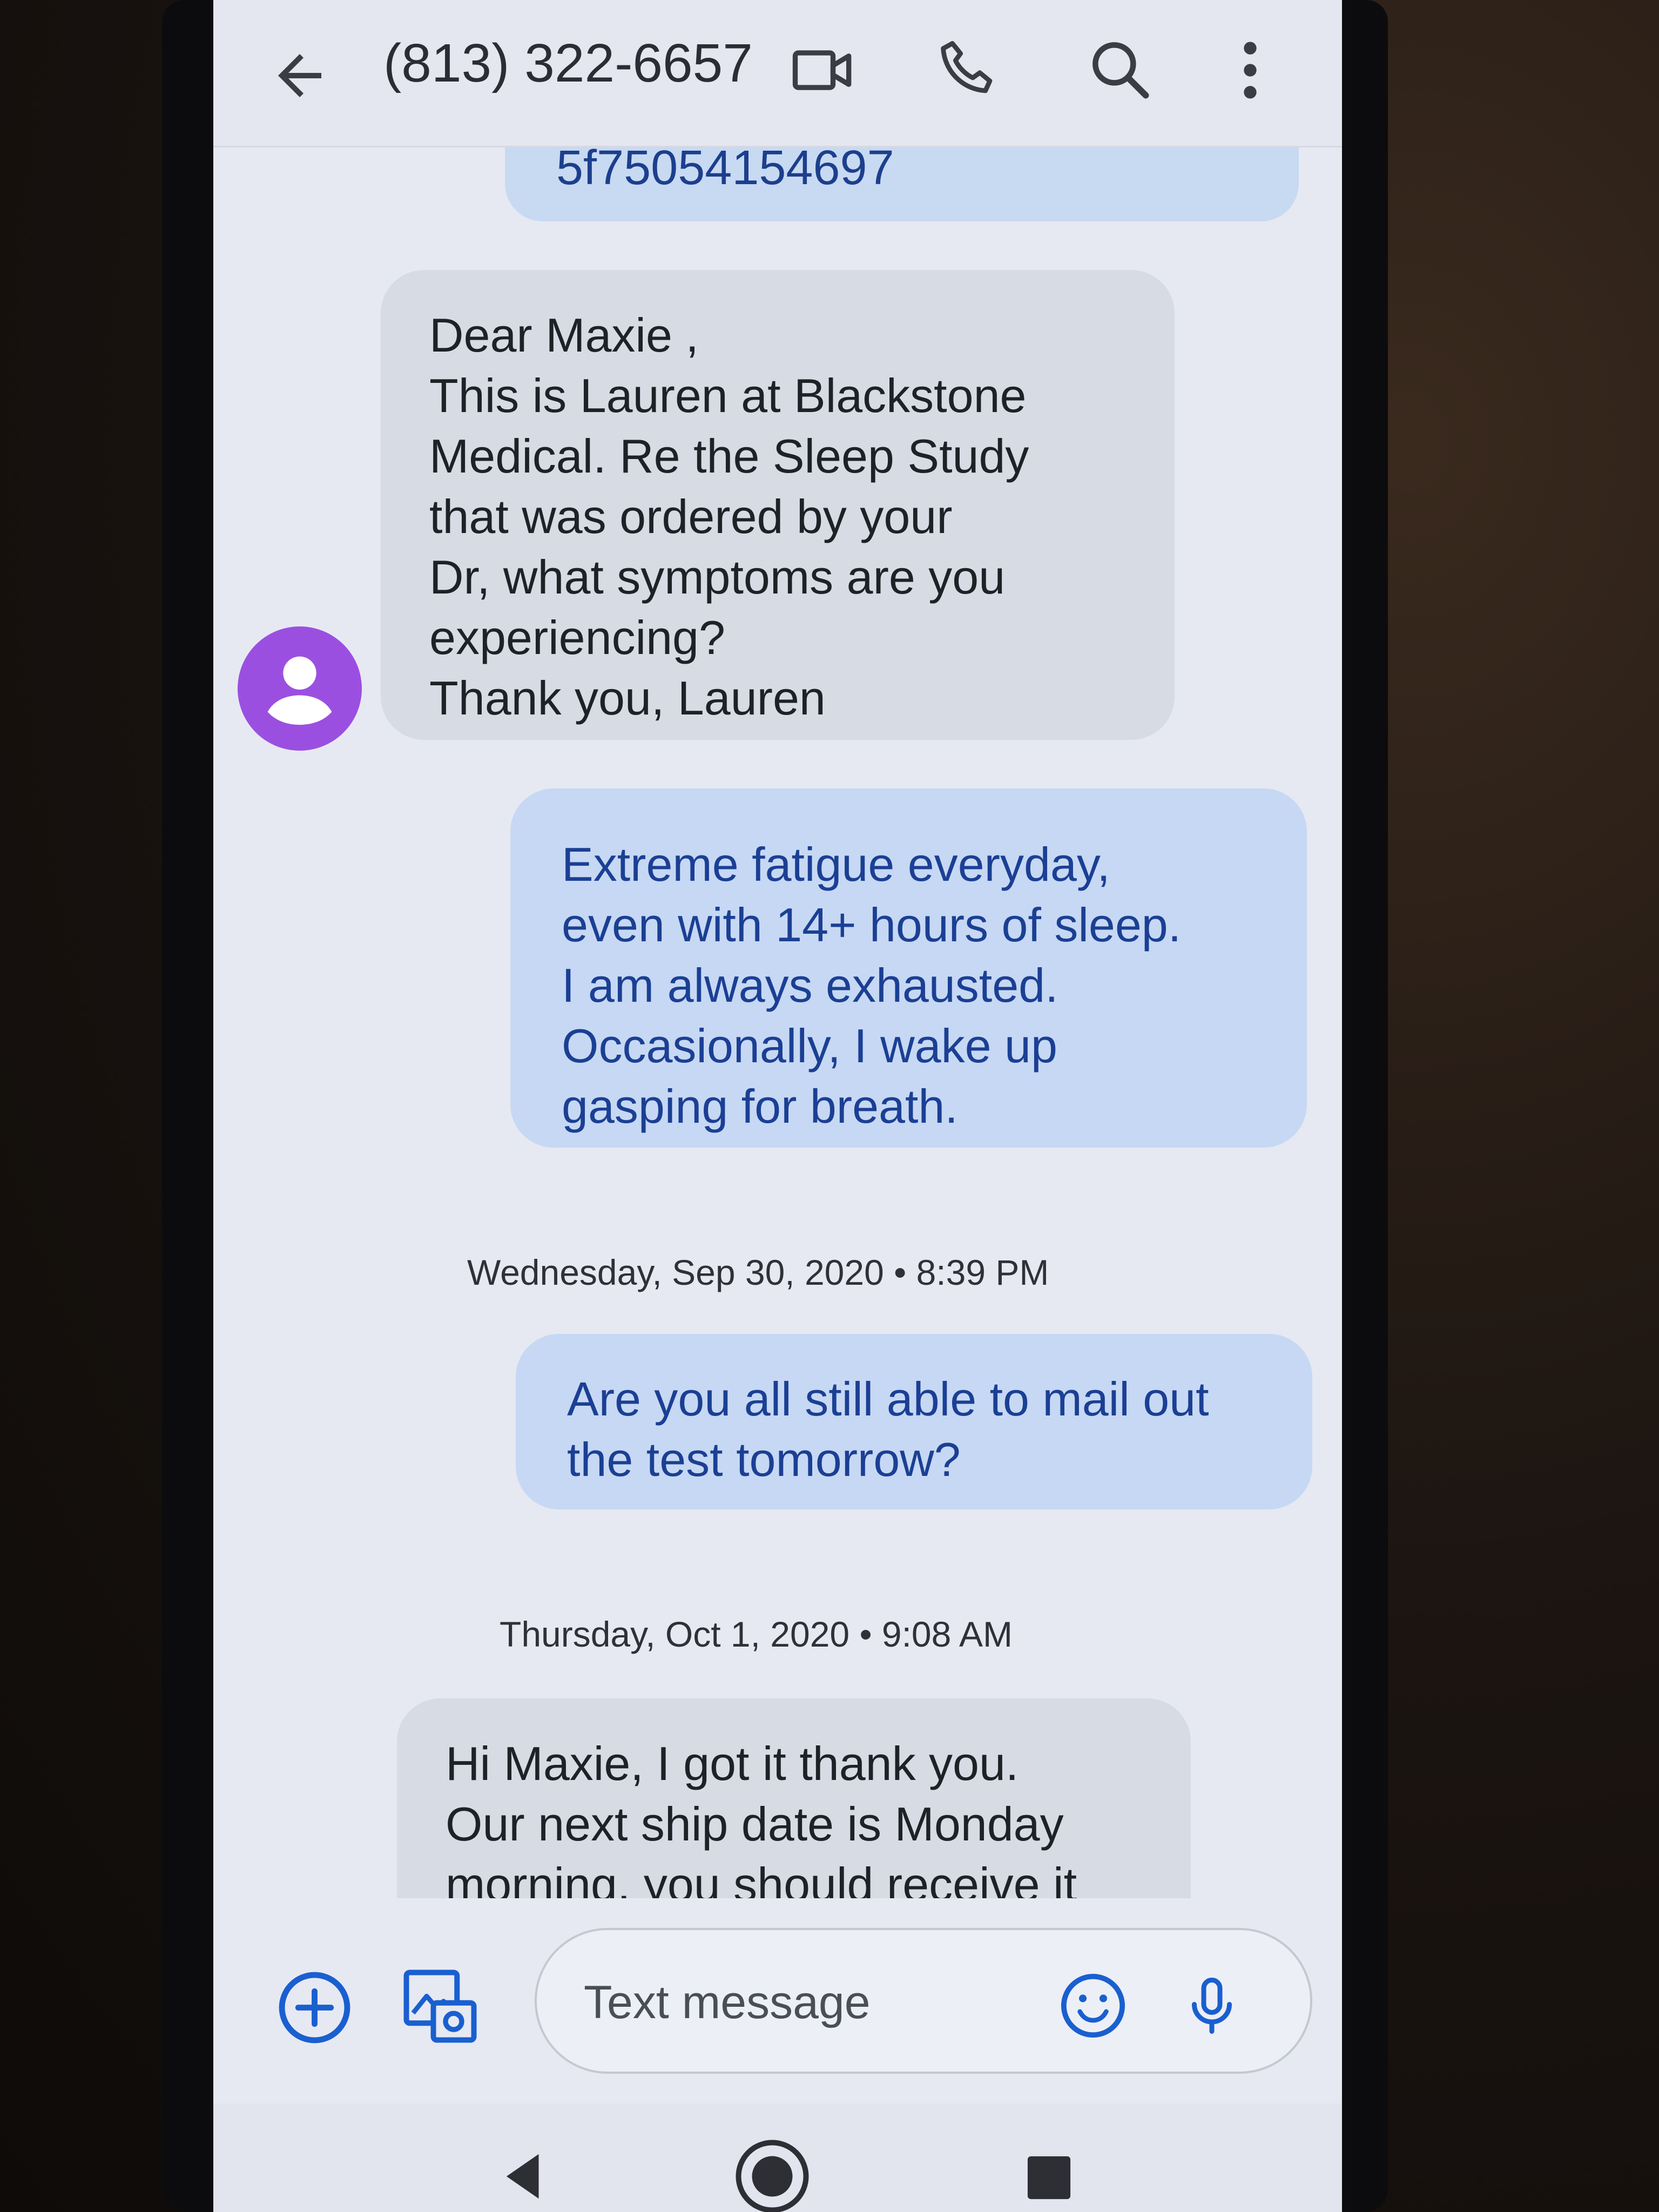  What do you see at coordinates (299, 75) in the screenshot?
I see `back-arrow-icon` at bounding box center [299, 75].